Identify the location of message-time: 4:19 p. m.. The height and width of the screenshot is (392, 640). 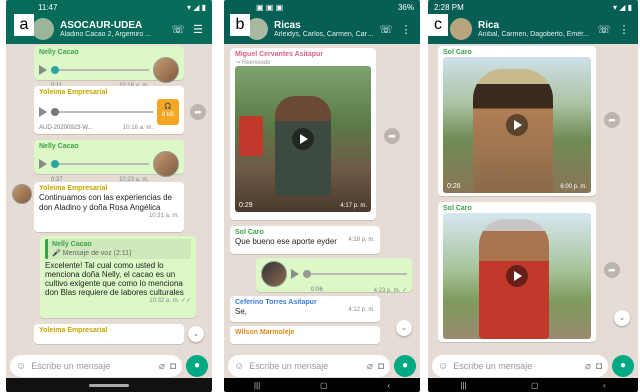
(361, 240).